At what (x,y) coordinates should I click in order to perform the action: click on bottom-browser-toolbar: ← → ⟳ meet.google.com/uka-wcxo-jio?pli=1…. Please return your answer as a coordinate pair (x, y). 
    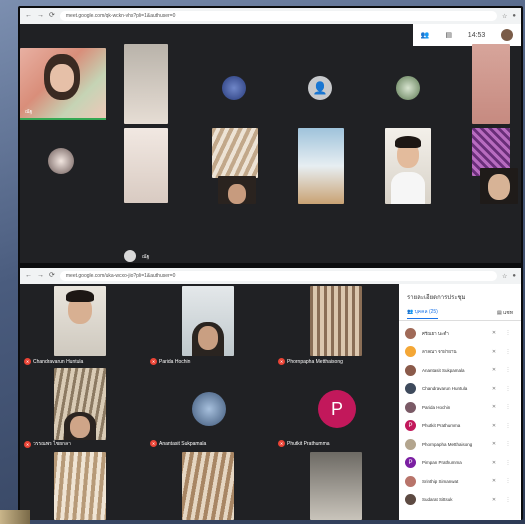
    Looking at the image, I should click on (270, 276).